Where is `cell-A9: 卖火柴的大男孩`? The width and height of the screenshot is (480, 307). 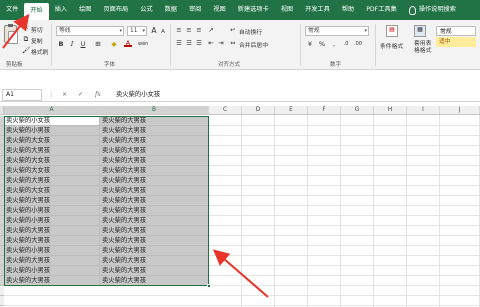
cell-A9: 卖火柴的大男孩 is located at coordinates (52, 201).